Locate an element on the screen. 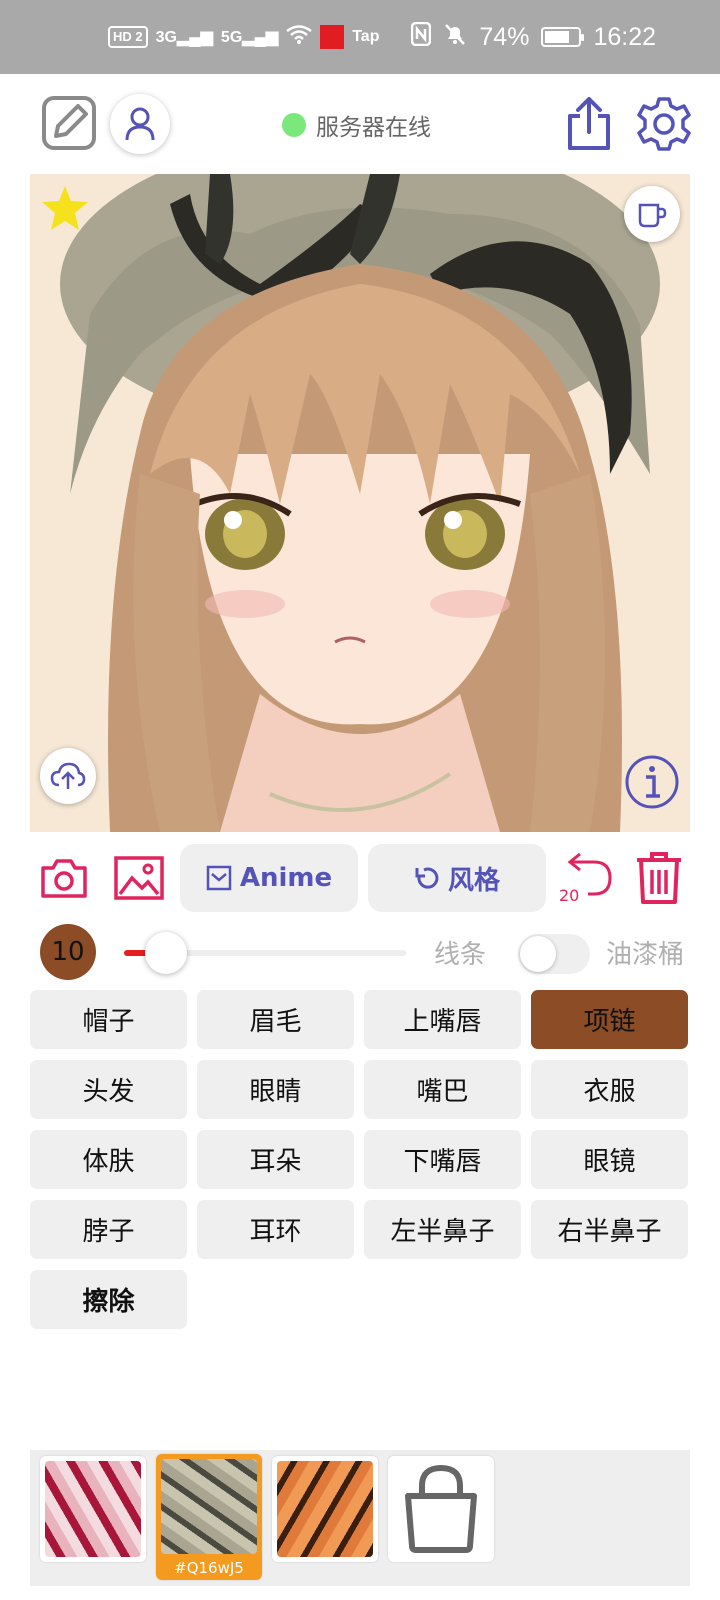  status-bar-left: HD 2 3G▂▄▆ 5G▂▄▆ Tap is located at coordinates (244, 37).